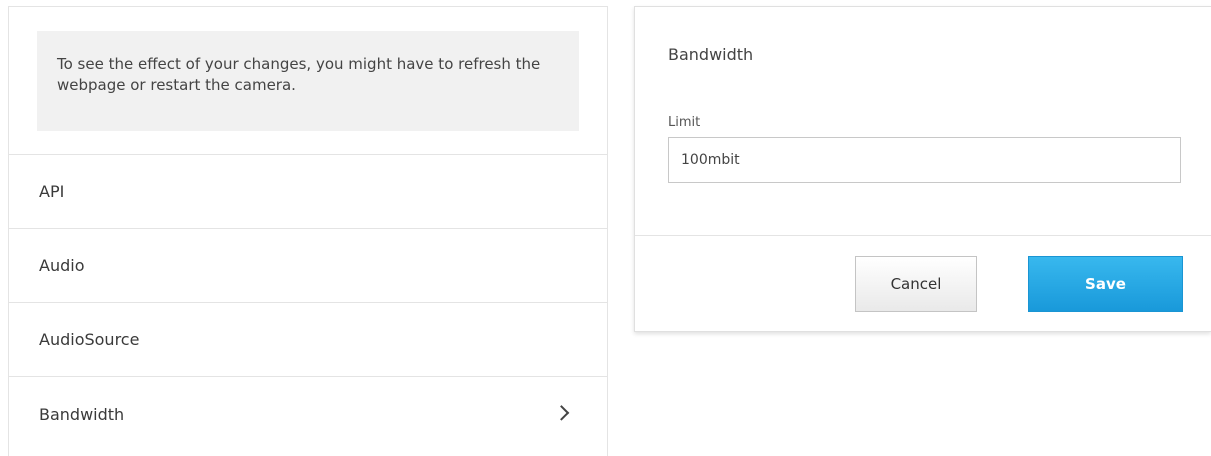  I want to click on sidebar-item-label: AudioSource, so click(89, 339).